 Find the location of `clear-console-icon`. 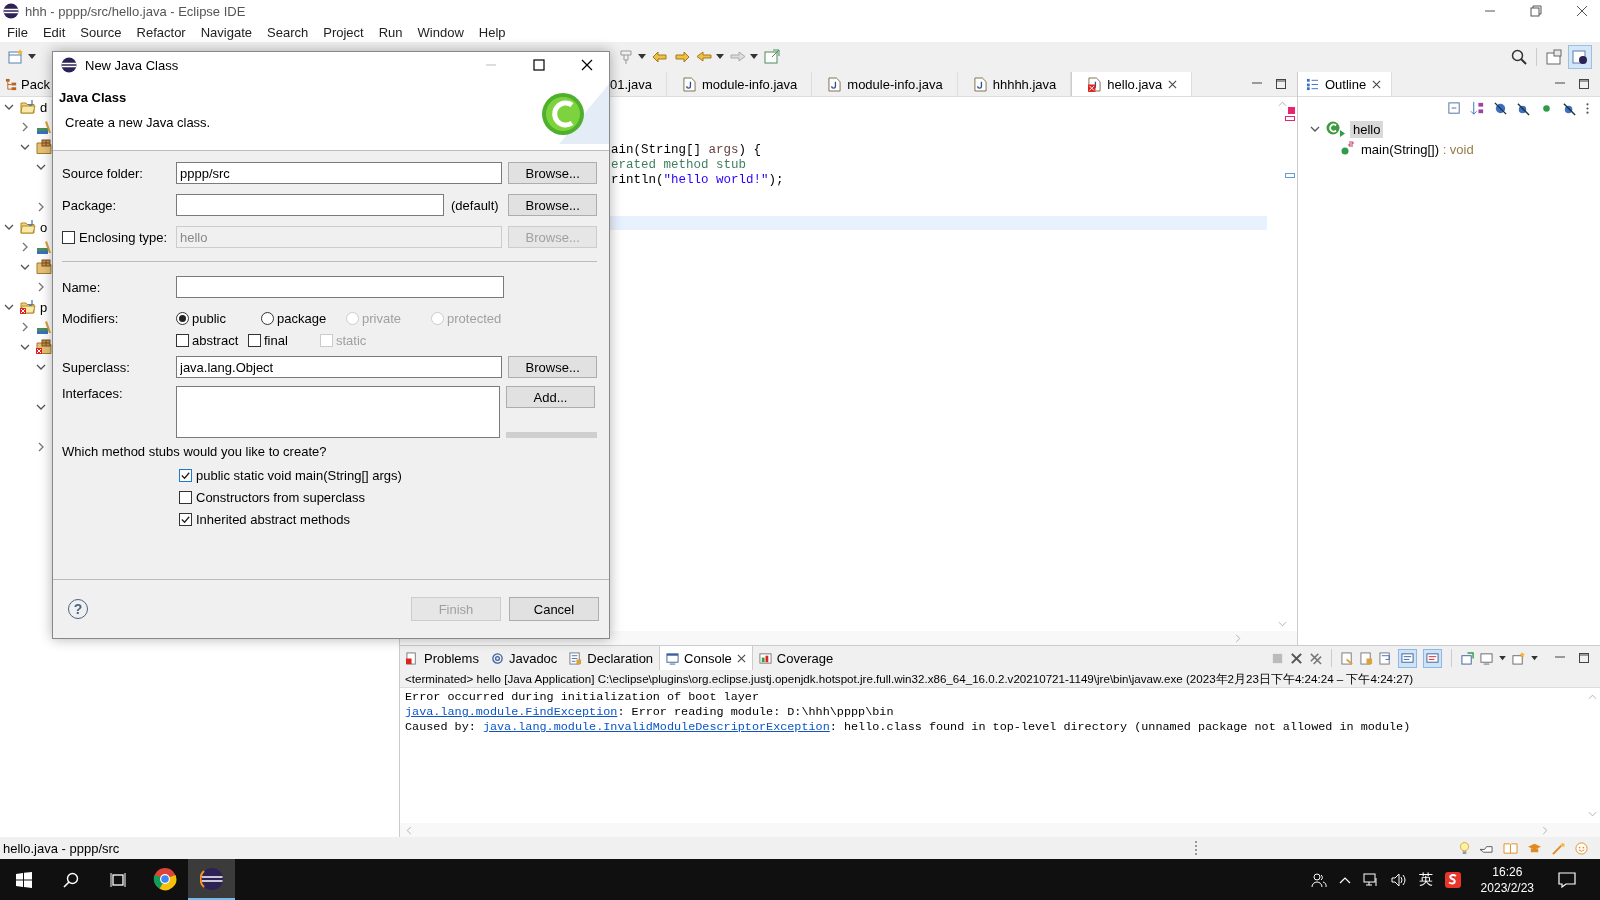

clear-console-icon is located at coordinates (1347, 658).